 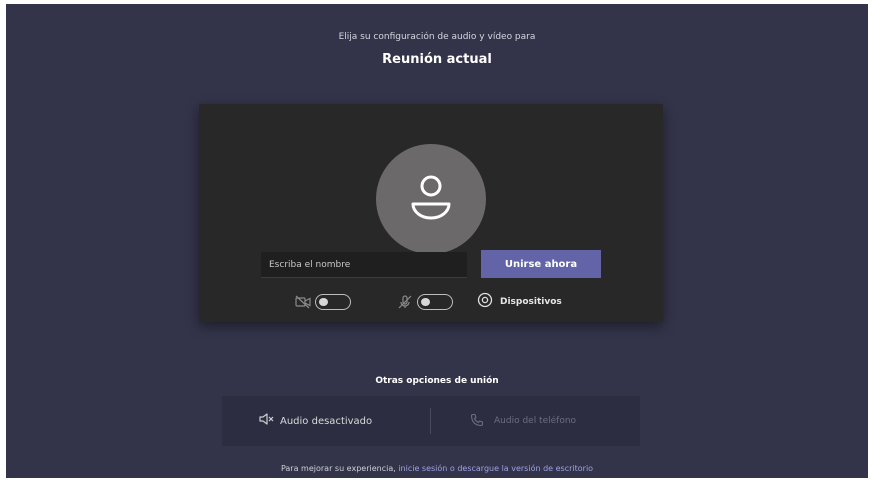 I want to click on devices-button: Dispositivos, so click(x=519, y=302).